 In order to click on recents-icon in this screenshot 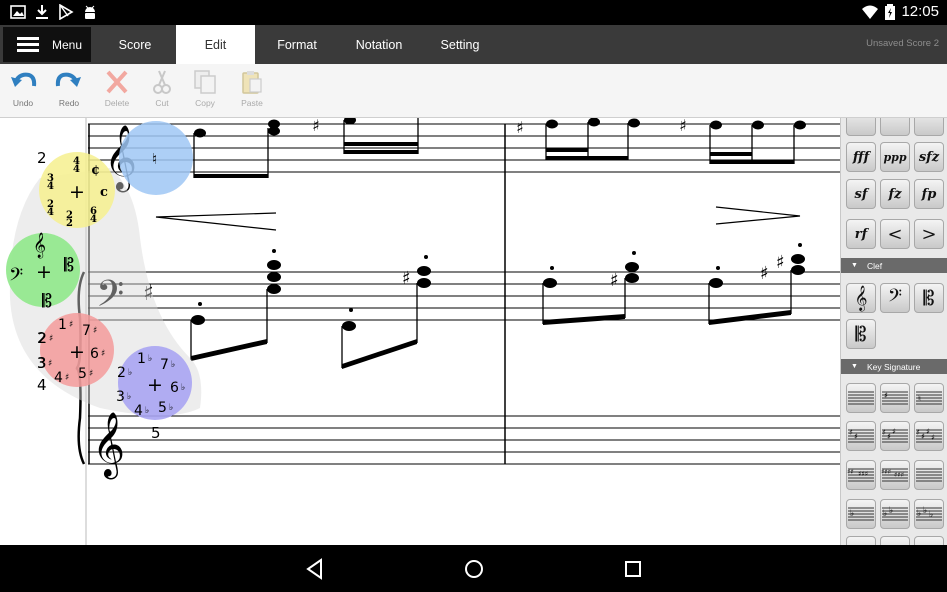, I will do `click(633, 569)`.